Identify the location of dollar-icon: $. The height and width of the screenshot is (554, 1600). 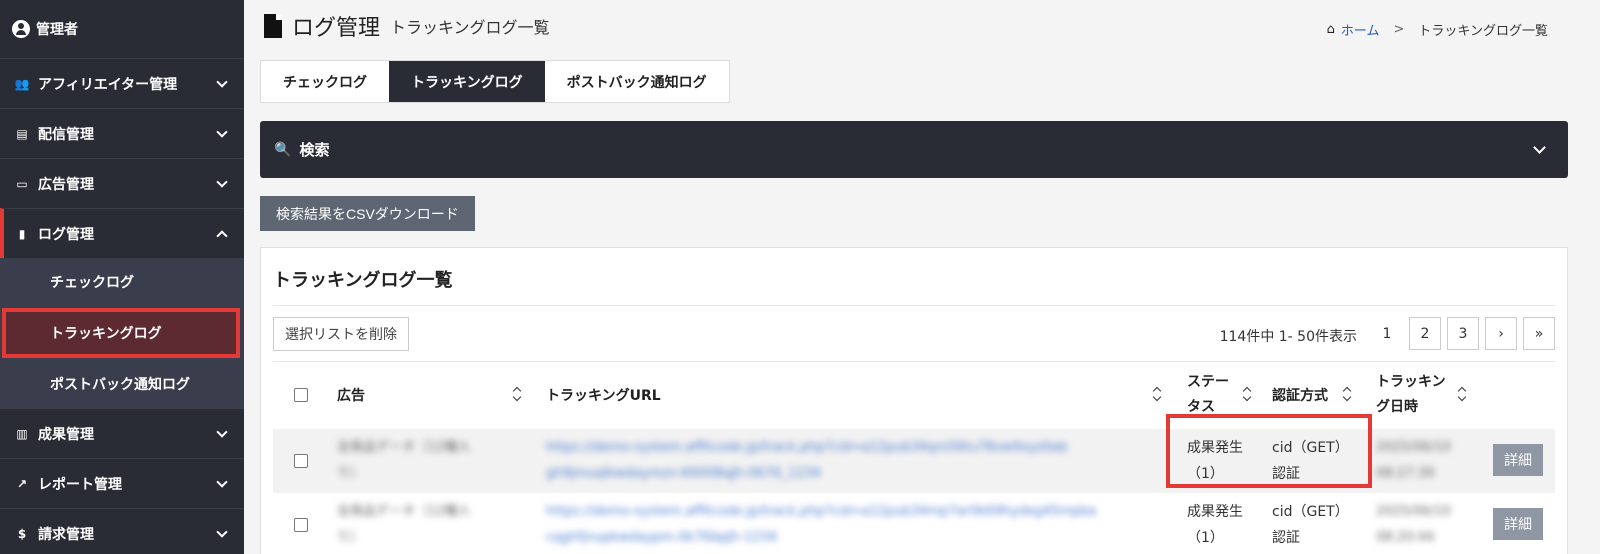
(22, 533).